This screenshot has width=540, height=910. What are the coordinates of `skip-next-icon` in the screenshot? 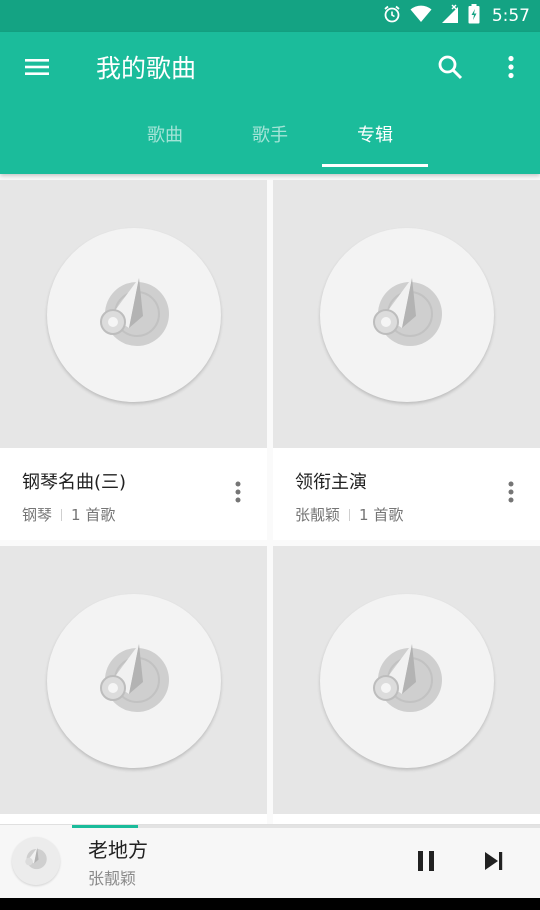 It's located at (494, 863).